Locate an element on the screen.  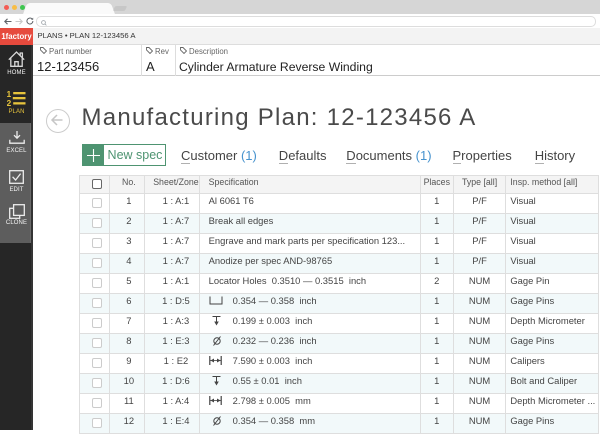
svg-text: 2 is located at coordinates (9, 102).